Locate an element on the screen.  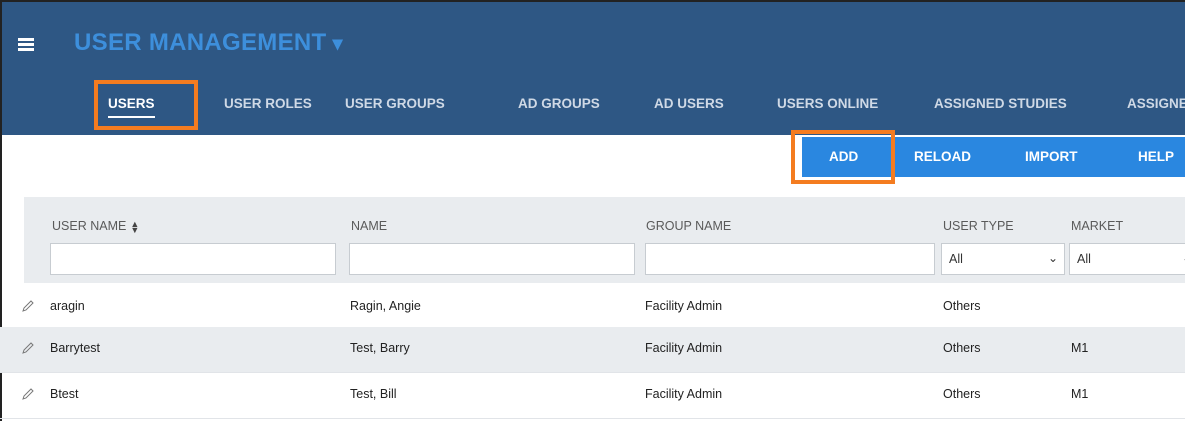
tab-assigned-overflow: ASSIGNE is located at coordinates (1156, 104).